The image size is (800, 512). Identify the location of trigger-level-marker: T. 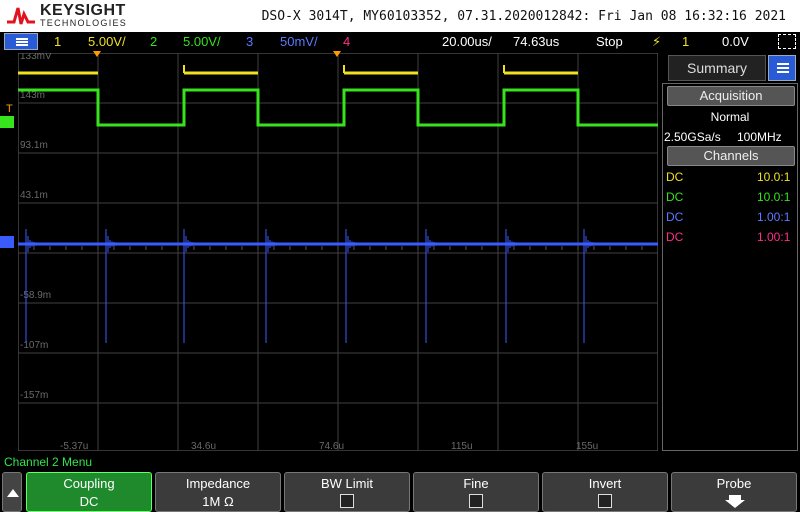
(9, 109).